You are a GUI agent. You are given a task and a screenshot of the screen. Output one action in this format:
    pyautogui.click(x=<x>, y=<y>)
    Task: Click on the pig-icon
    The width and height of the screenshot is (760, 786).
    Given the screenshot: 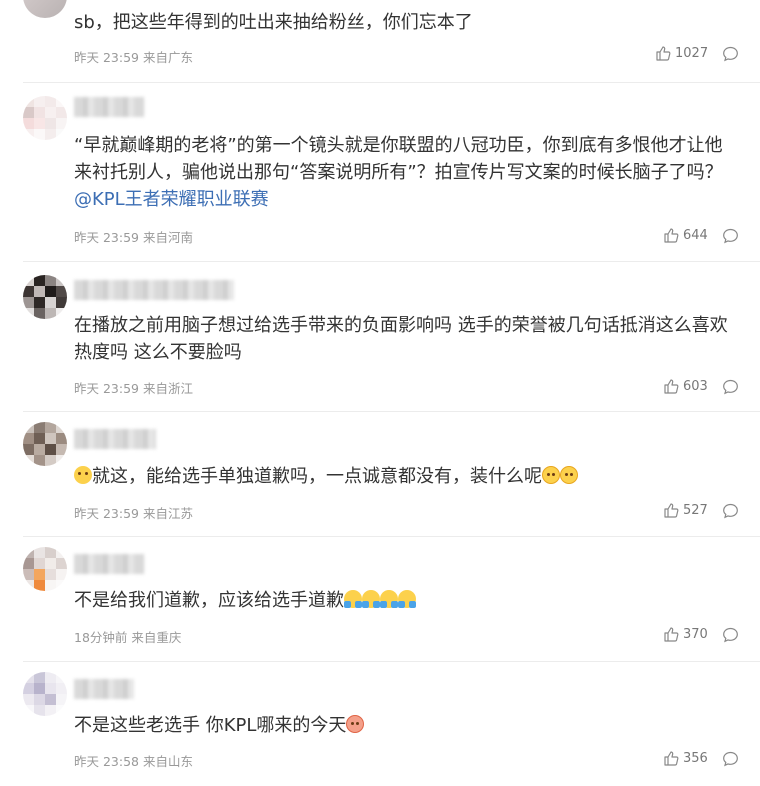 What is the action you would take?
    pyautogui.click(x=355, y=724)
    